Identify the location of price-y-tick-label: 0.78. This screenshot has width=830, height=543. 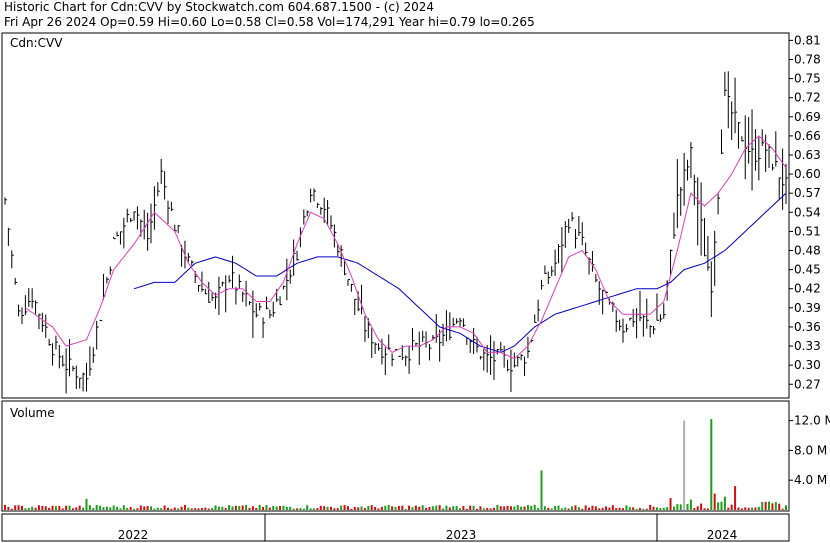
(807, 59).